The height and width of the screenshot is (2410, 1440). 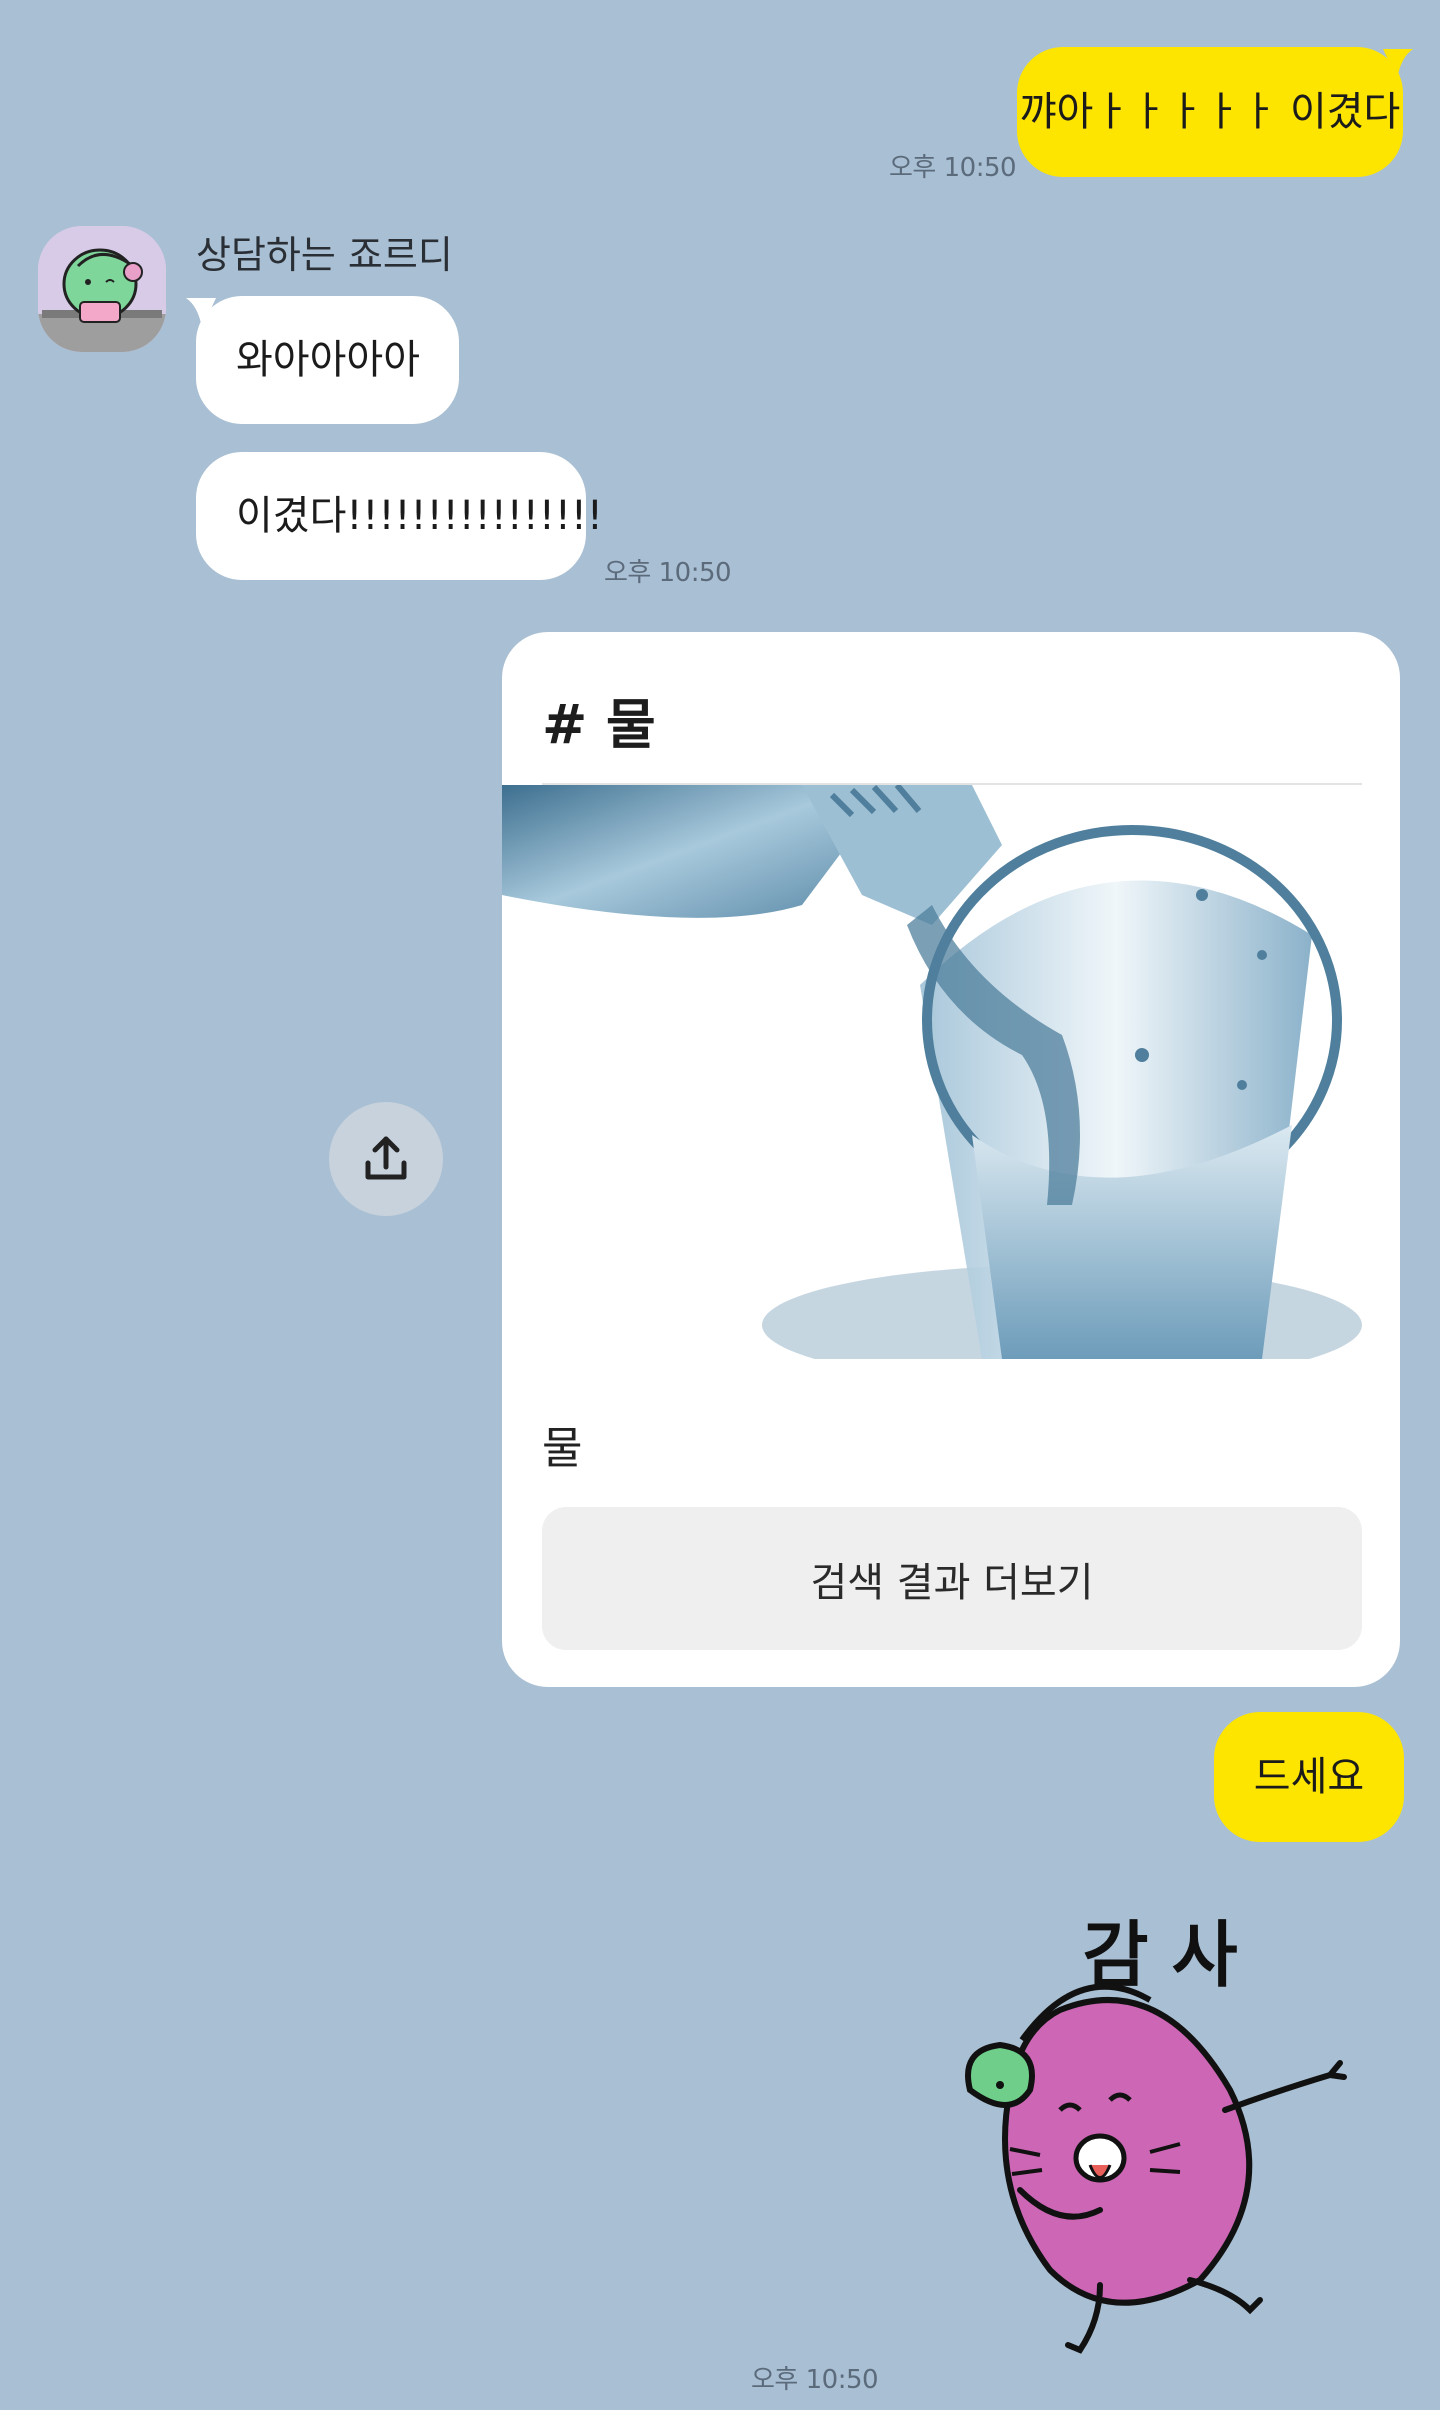 I want to click on sender-name: 상담하는 죠르디, so click(x=324, y=255).